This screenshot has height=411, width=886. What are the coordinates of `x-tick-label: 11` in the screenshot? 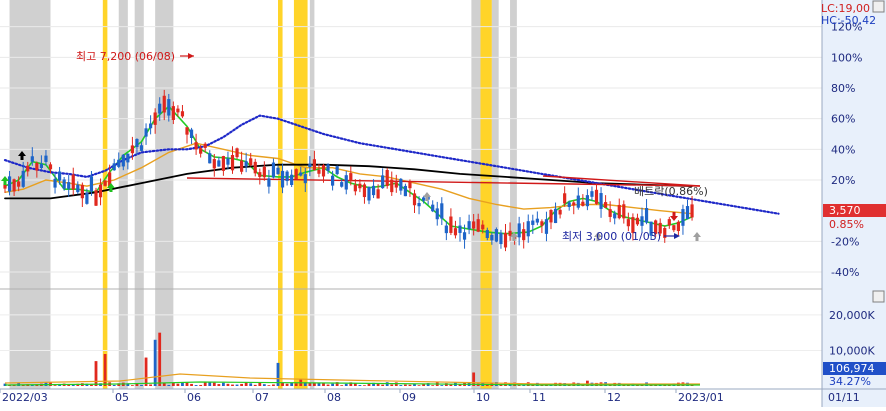 It's located at (539, 397).